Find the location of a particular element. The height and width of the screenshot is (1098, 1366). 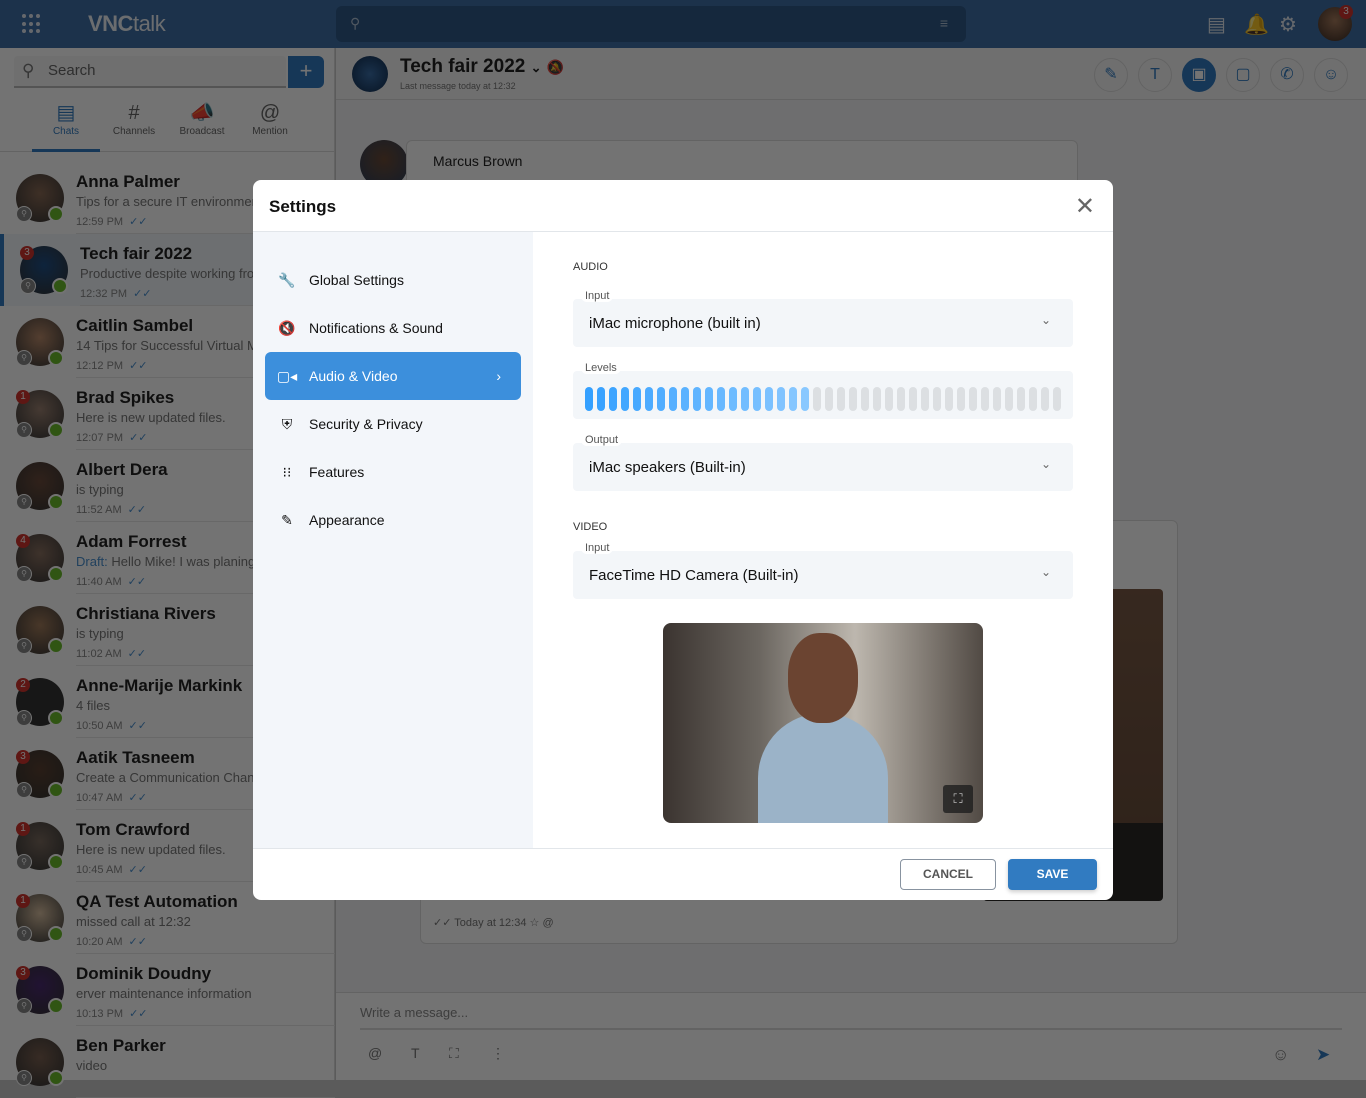

field-value: FaceTime HD Camera (Built-in) is located at coordinates (694, 575).